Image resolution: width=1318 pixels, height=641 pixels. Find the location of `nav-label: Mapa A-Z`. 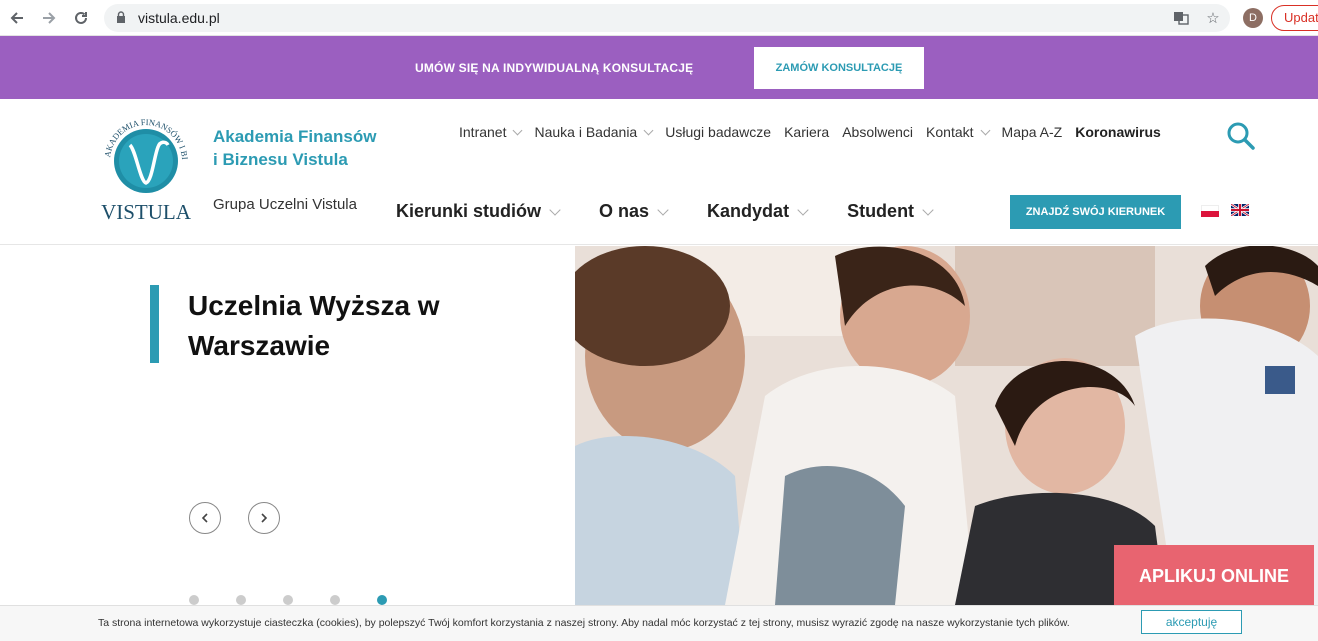

nav-label: Mapa A-Z is located at coordinates (1032, 132).